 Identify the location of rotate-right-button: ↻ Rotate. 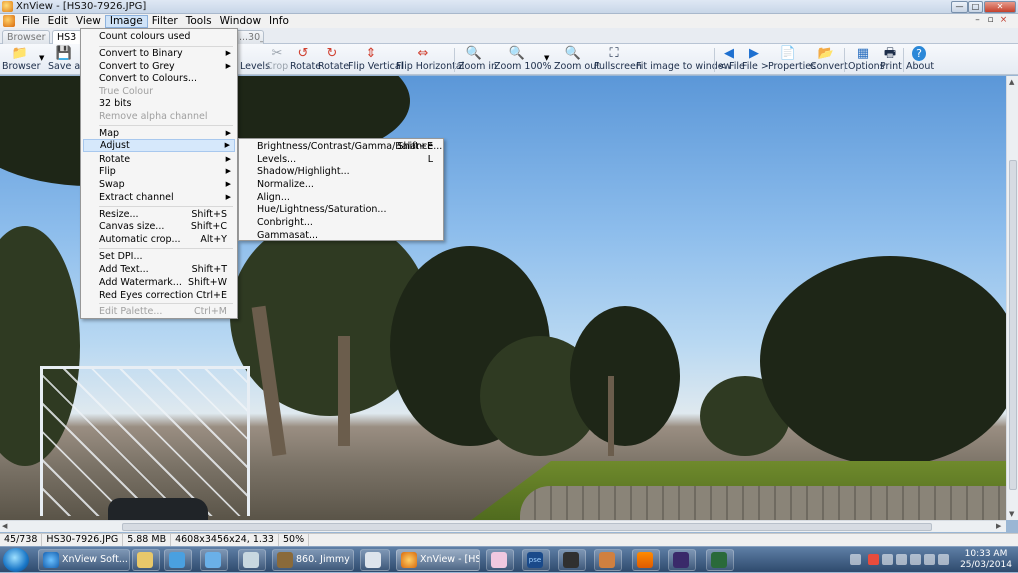
(333, 60).